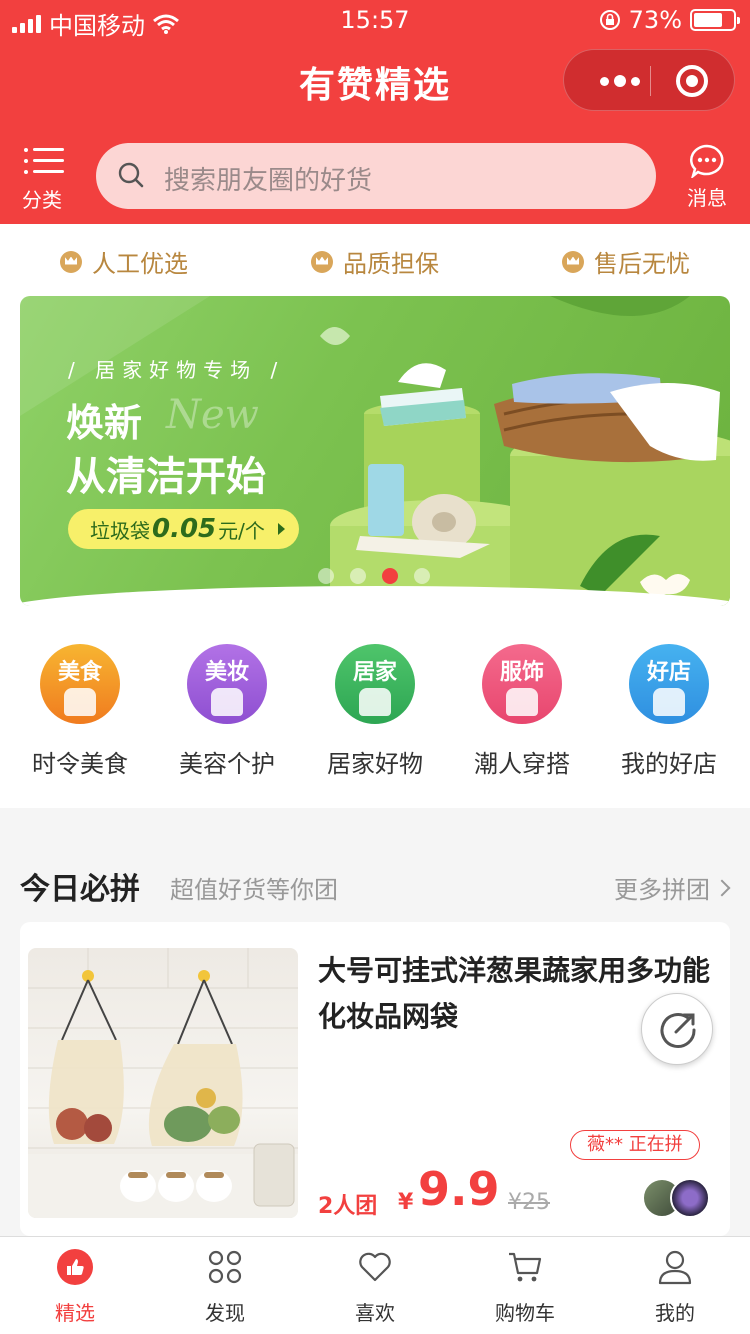 This screenshot has width=750, height=1334. I want to click on share-arrow-icon, so click(678, 1030).